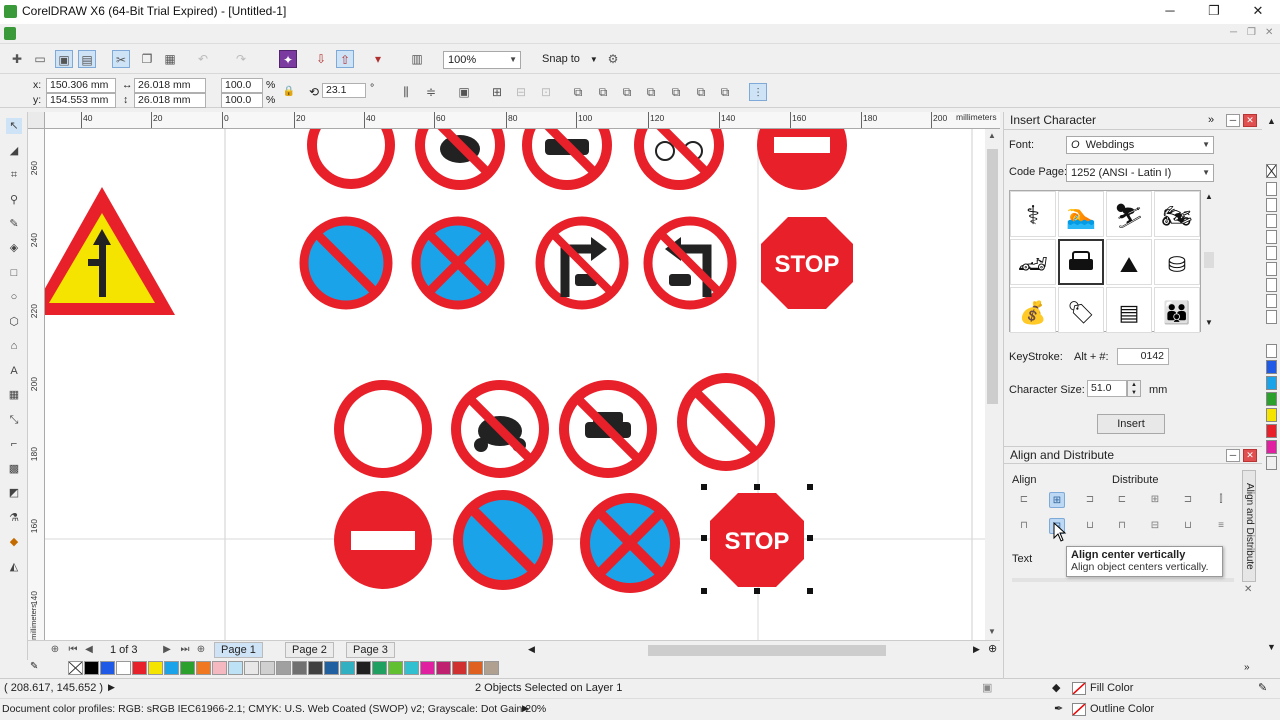 This screenshot has width=1280, height=720. What do you see at coordinates (459, 668) in the screenshot?
I see `swatch-crimson` at bounding box center [459, 668].